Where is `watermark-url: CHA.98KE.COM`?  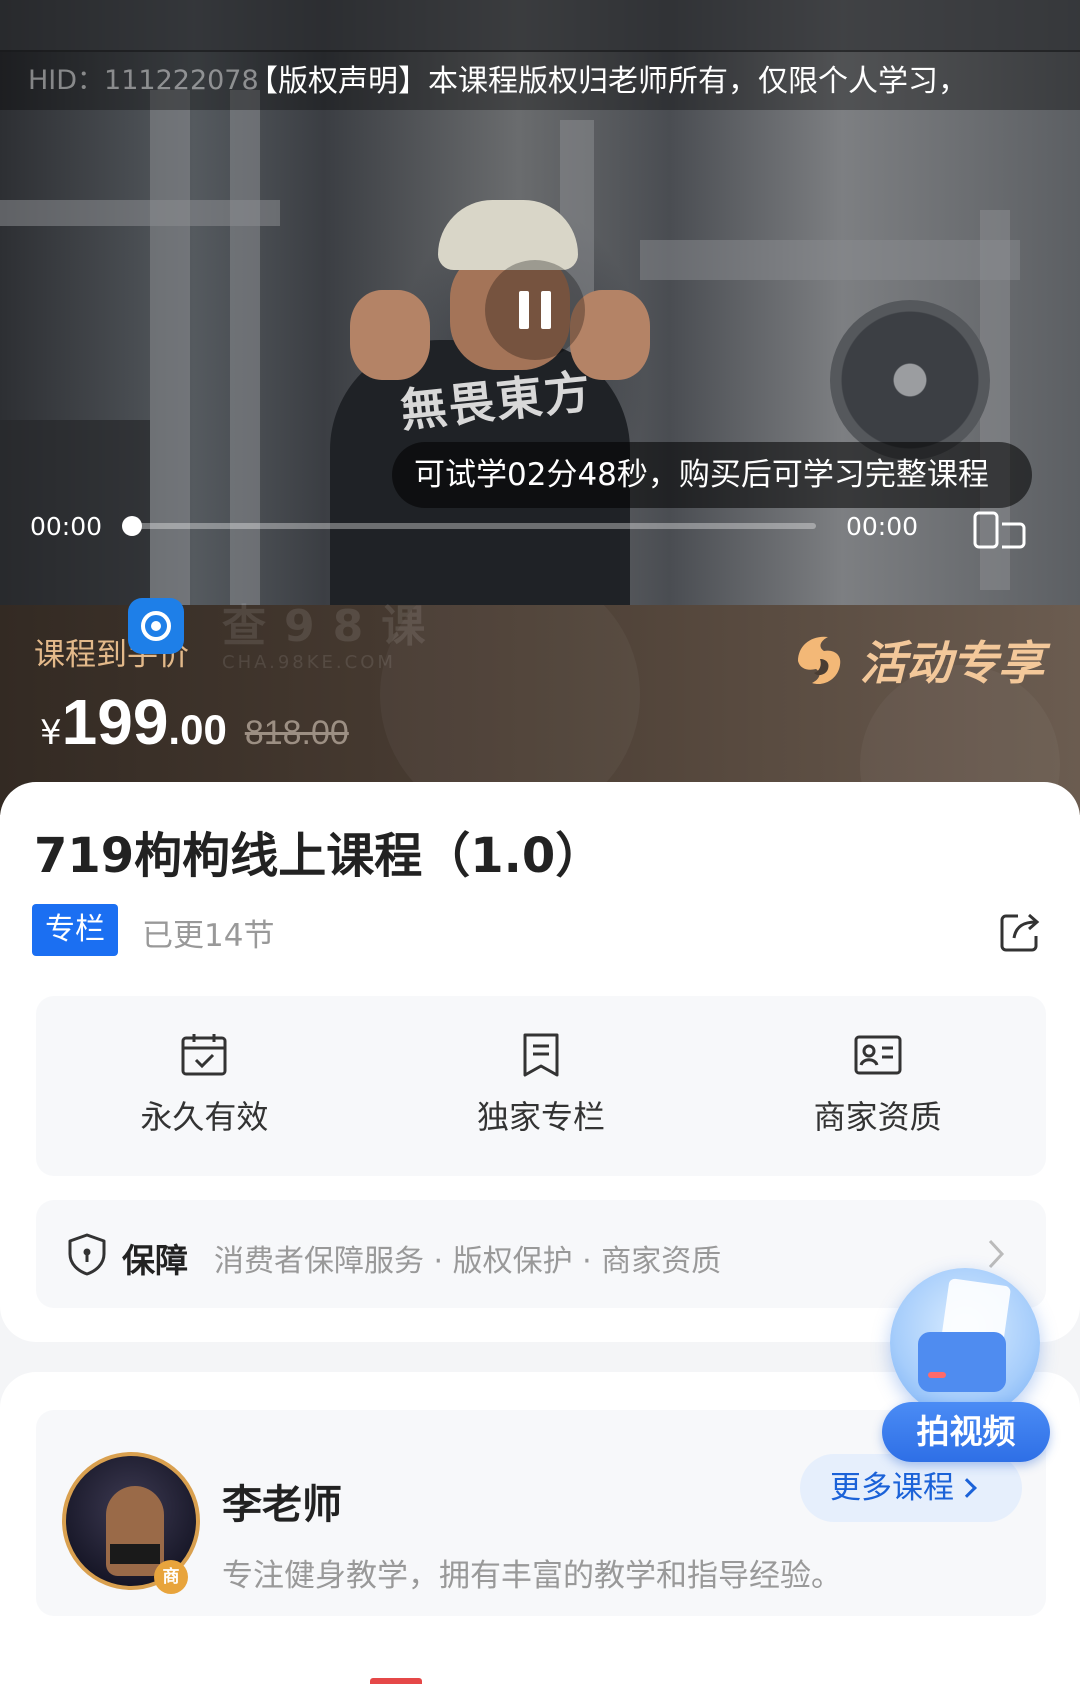
watermark-url: CHA.98KE.COM is located at coordinates (309, 662).